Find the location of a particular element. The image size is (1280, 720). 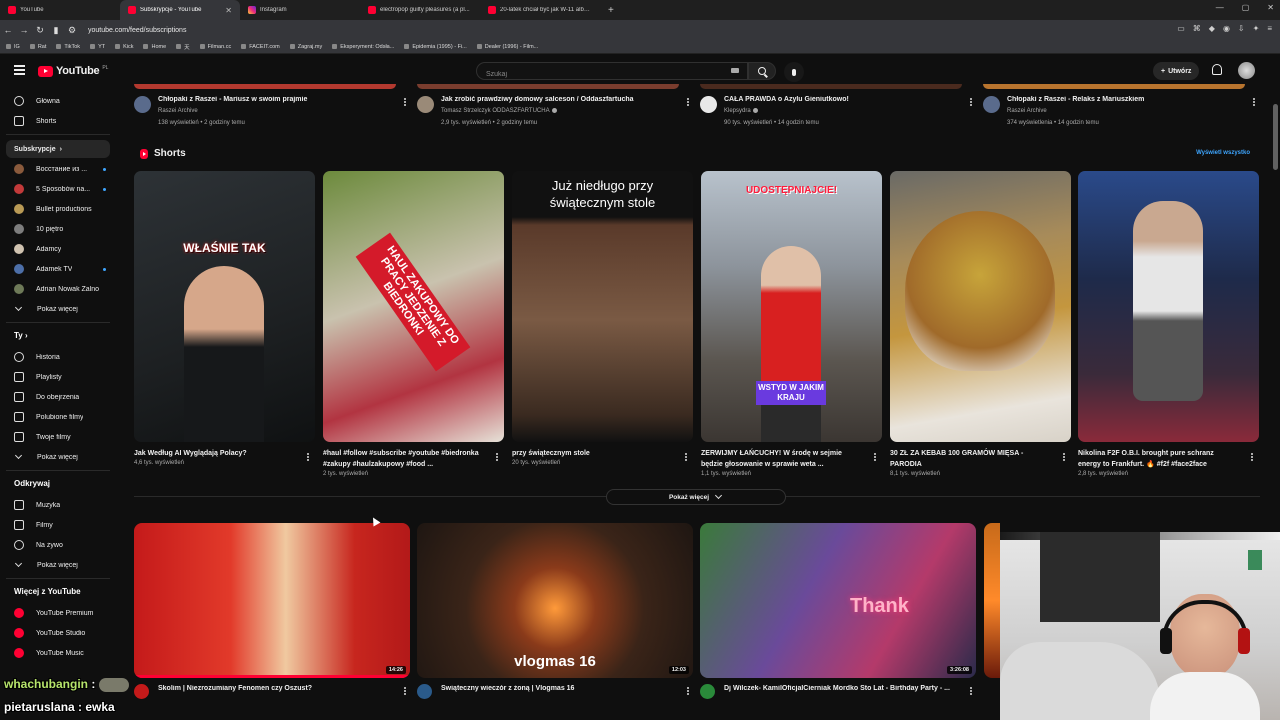

bookmark-icon: ▮ is located at coordinates (56, 30).